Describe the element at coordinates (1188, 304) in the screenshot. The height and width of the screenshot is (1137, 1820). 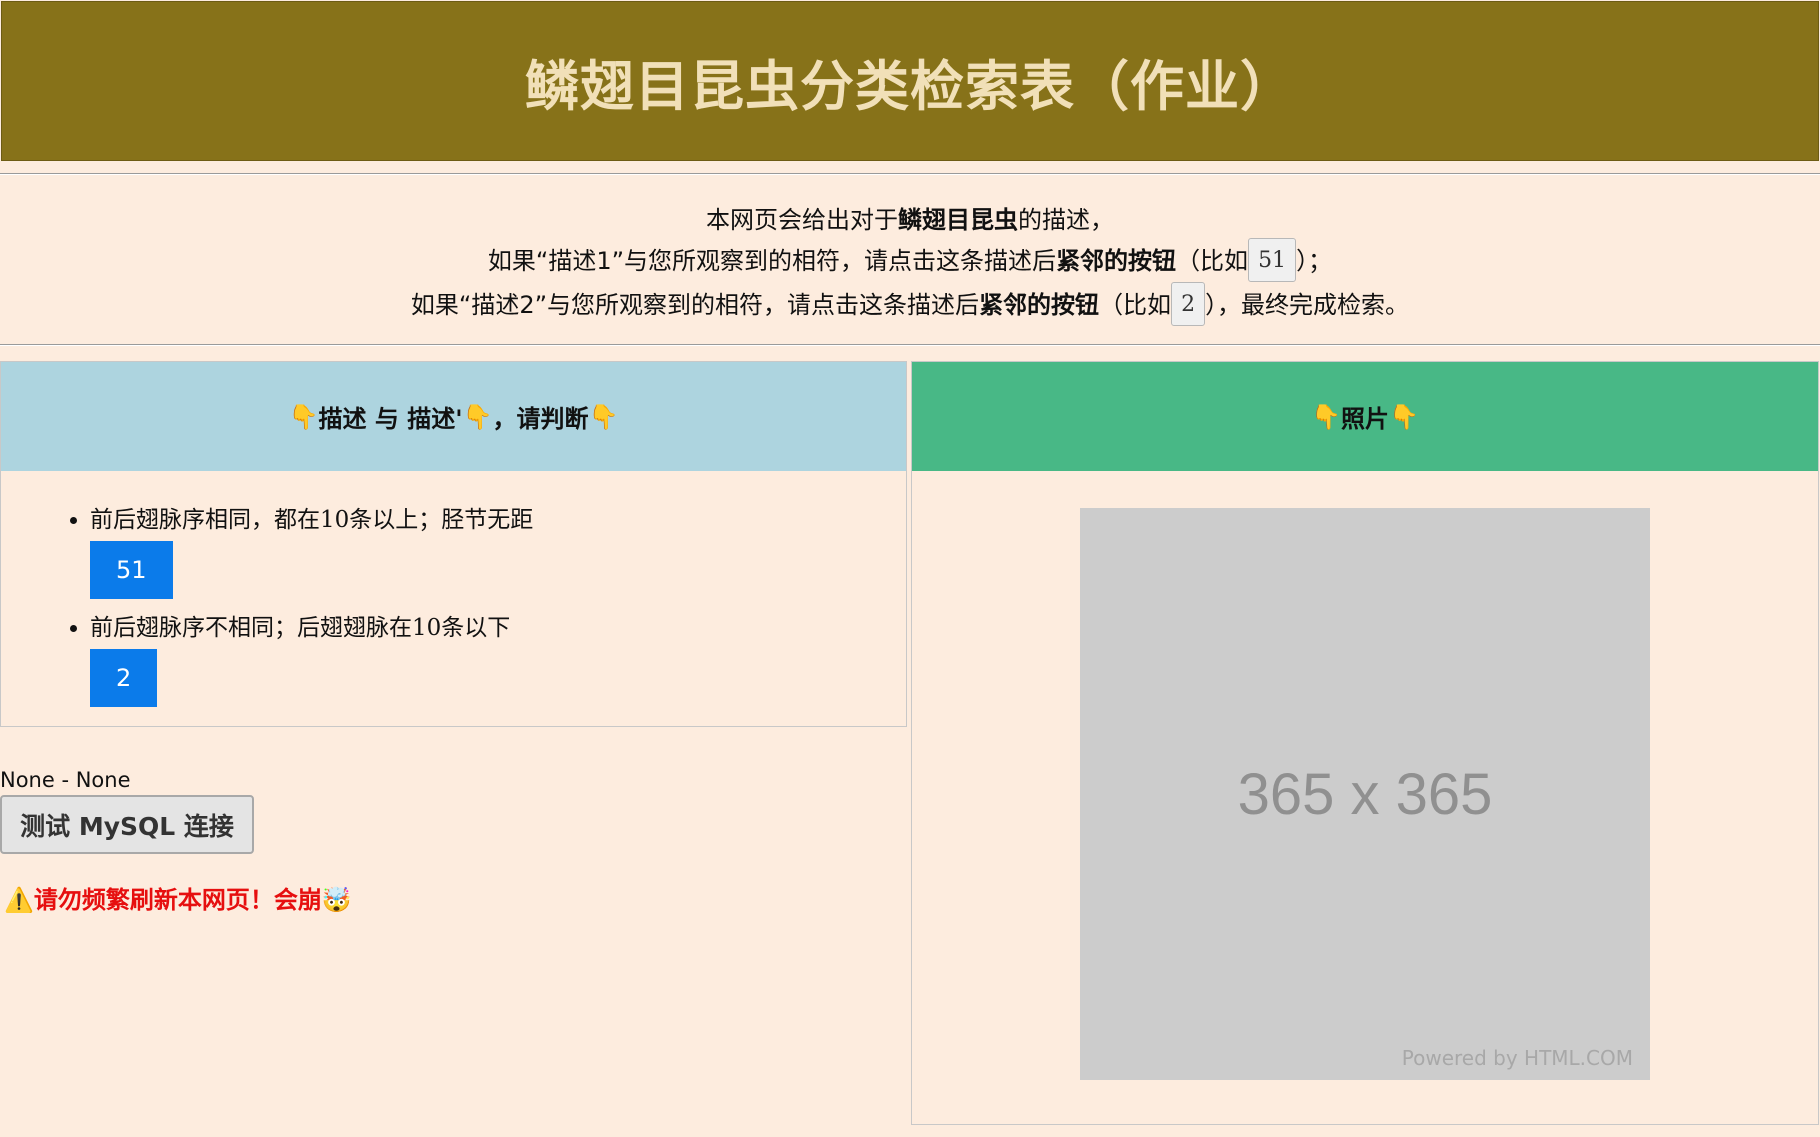
I see `example-button-2: 2` at that location.